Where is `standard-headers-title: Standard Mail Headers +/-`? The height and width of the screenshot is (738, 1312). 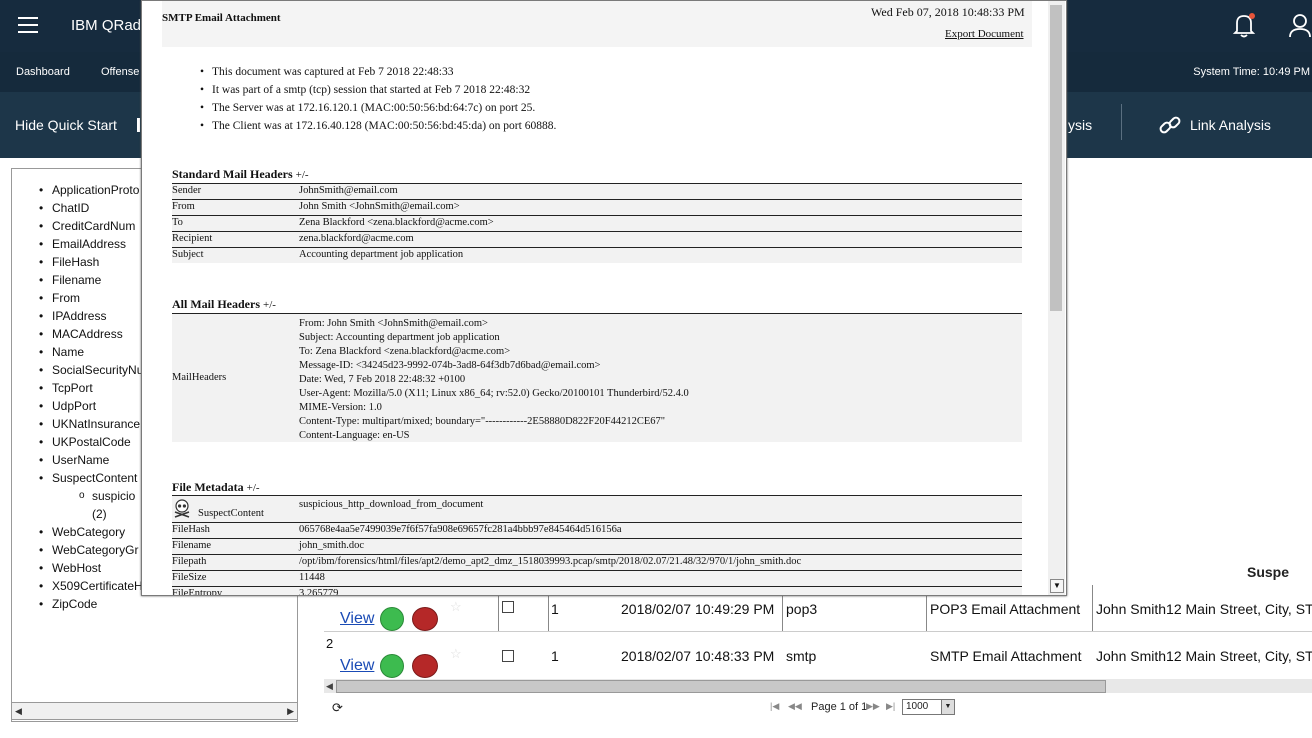 standard-headers-title: Standard Mail Headers +/- is located at coordinates (240, 174).